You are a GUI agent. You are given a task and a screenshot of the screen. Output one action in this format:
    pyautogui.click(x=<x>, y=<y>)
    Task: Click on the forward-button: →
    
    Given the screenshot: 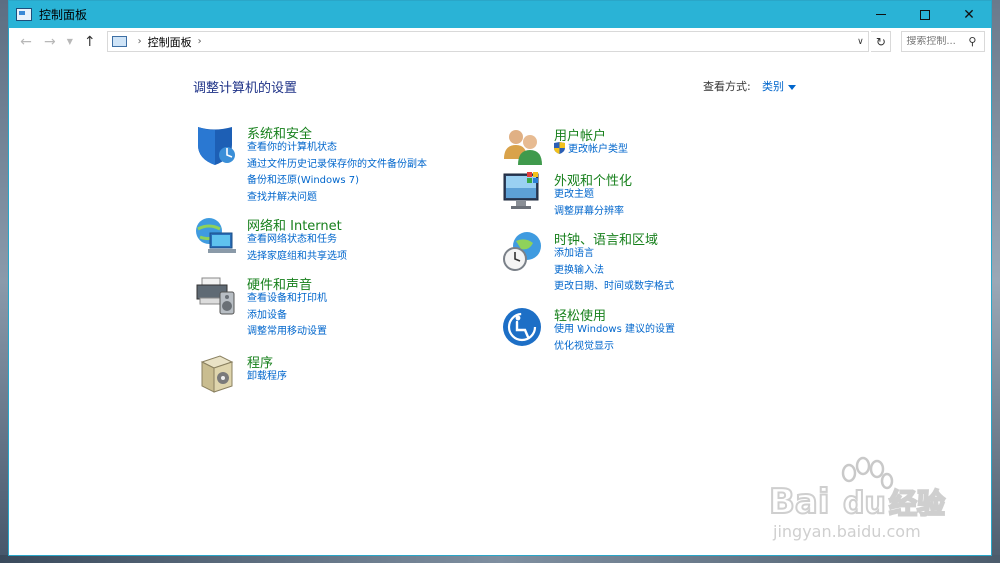 What is the action you would take?
    pyautogui.click(x=50, y=42)
    